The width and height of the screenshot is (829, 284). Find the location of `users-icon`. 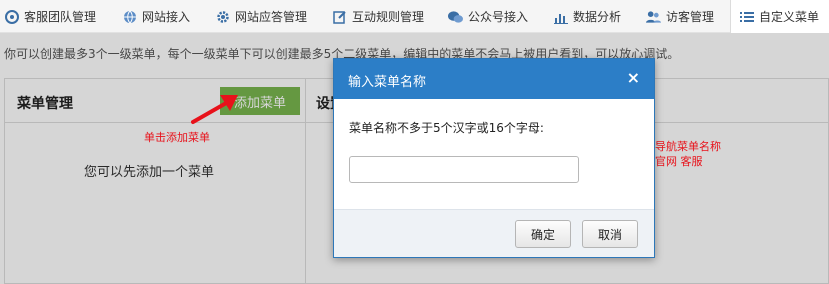

users-icon is located at coordinates (653, 16).